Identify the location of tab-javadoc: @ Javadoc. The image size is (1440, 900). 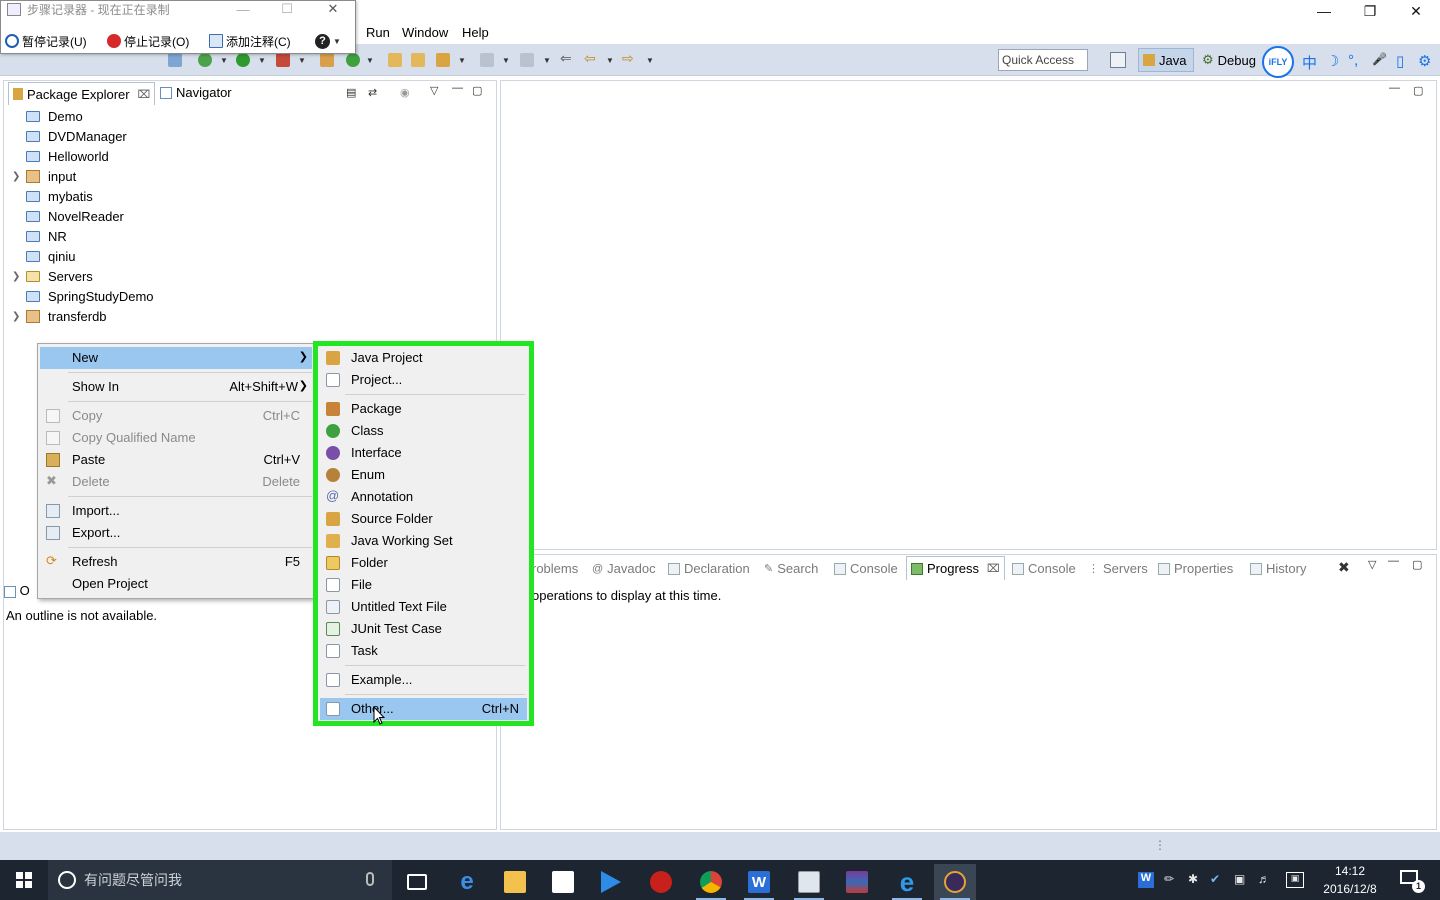
(624, 568).